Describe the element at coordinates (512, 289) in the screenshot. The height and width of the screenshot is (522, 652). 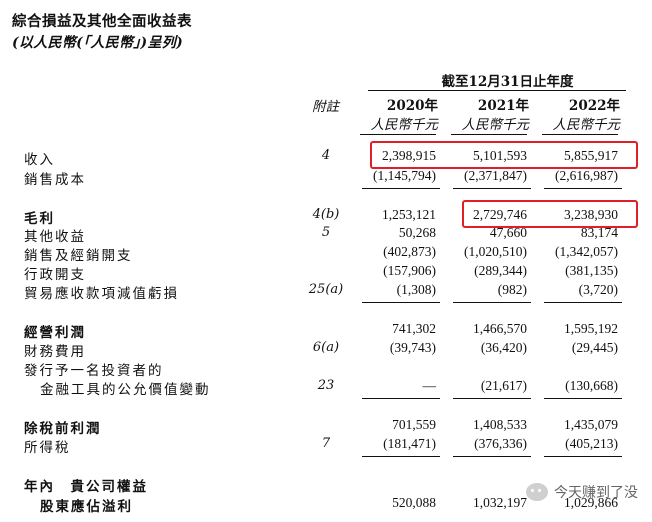
I see `row-value-2021: (982)` at that location.